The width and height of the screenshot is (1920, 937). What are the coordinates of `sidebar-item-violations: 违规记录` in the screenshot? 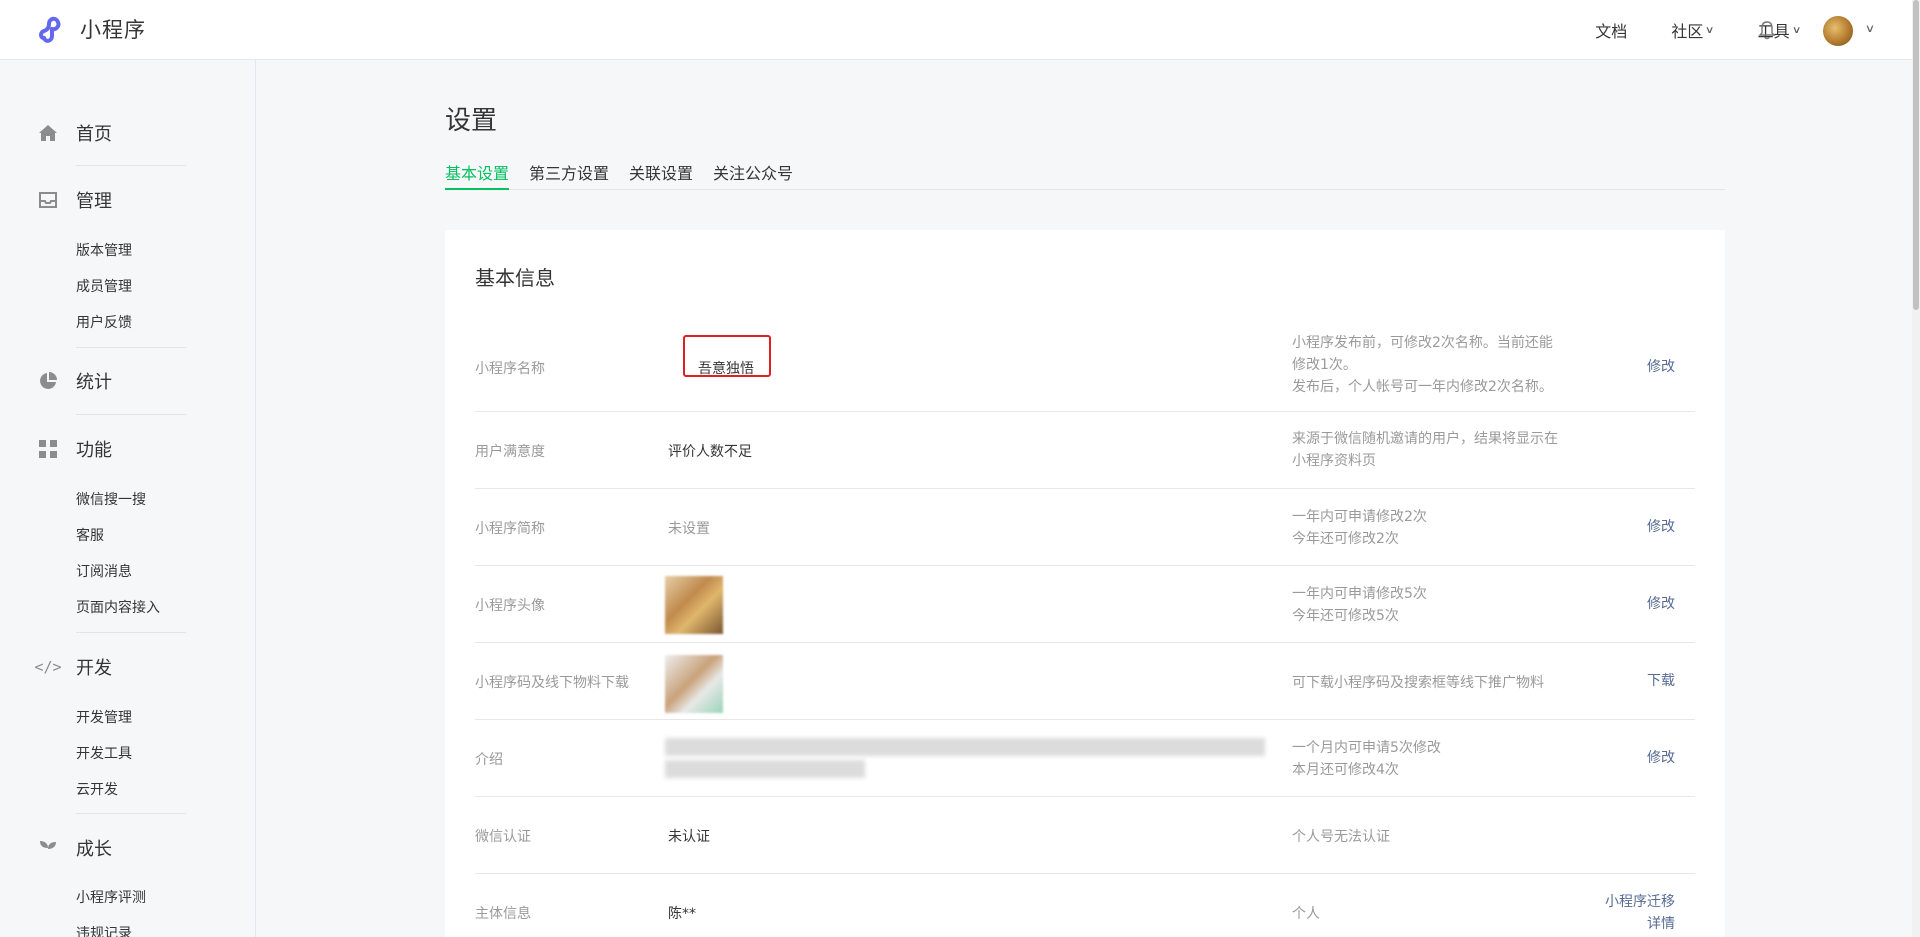 It's located at (104, 930).